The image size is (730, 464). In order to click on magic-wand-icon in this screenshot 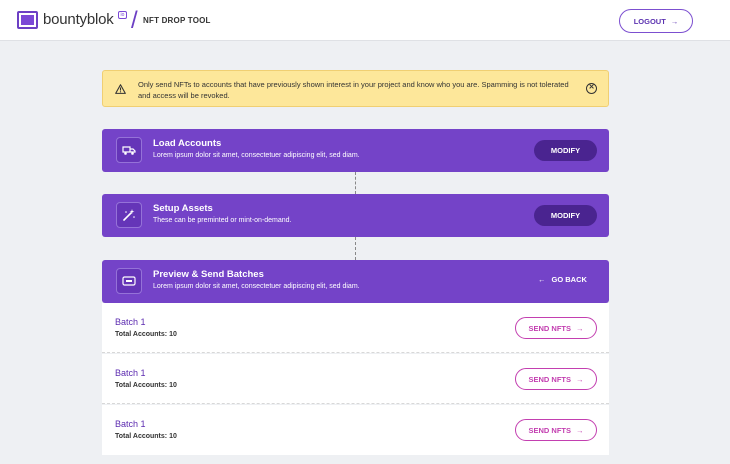, I will do `click(129, 215)`.